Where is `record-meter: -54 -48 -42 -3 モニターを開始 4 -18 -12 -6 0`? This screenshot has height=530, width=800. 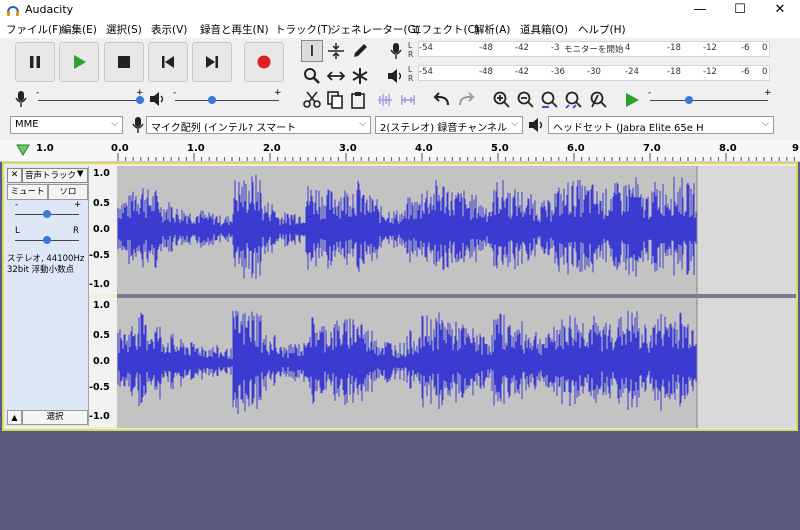 record-meter: -54 -48 -42 -3 モニターを開始 4 -18 -12 -6 0 is located at coordinates (594, 49).